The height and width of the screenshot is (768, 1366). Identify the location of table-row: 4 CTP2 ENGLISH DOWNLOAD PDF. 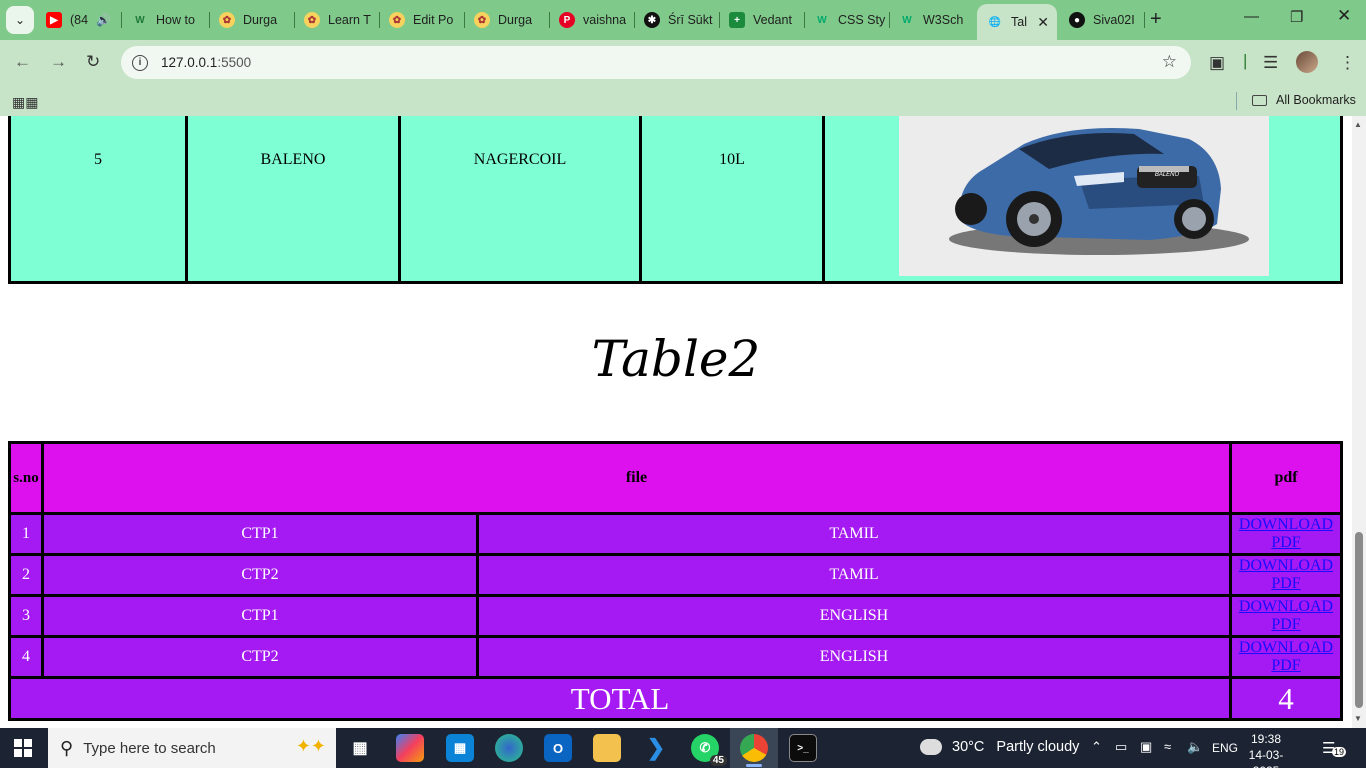
(675, 657).